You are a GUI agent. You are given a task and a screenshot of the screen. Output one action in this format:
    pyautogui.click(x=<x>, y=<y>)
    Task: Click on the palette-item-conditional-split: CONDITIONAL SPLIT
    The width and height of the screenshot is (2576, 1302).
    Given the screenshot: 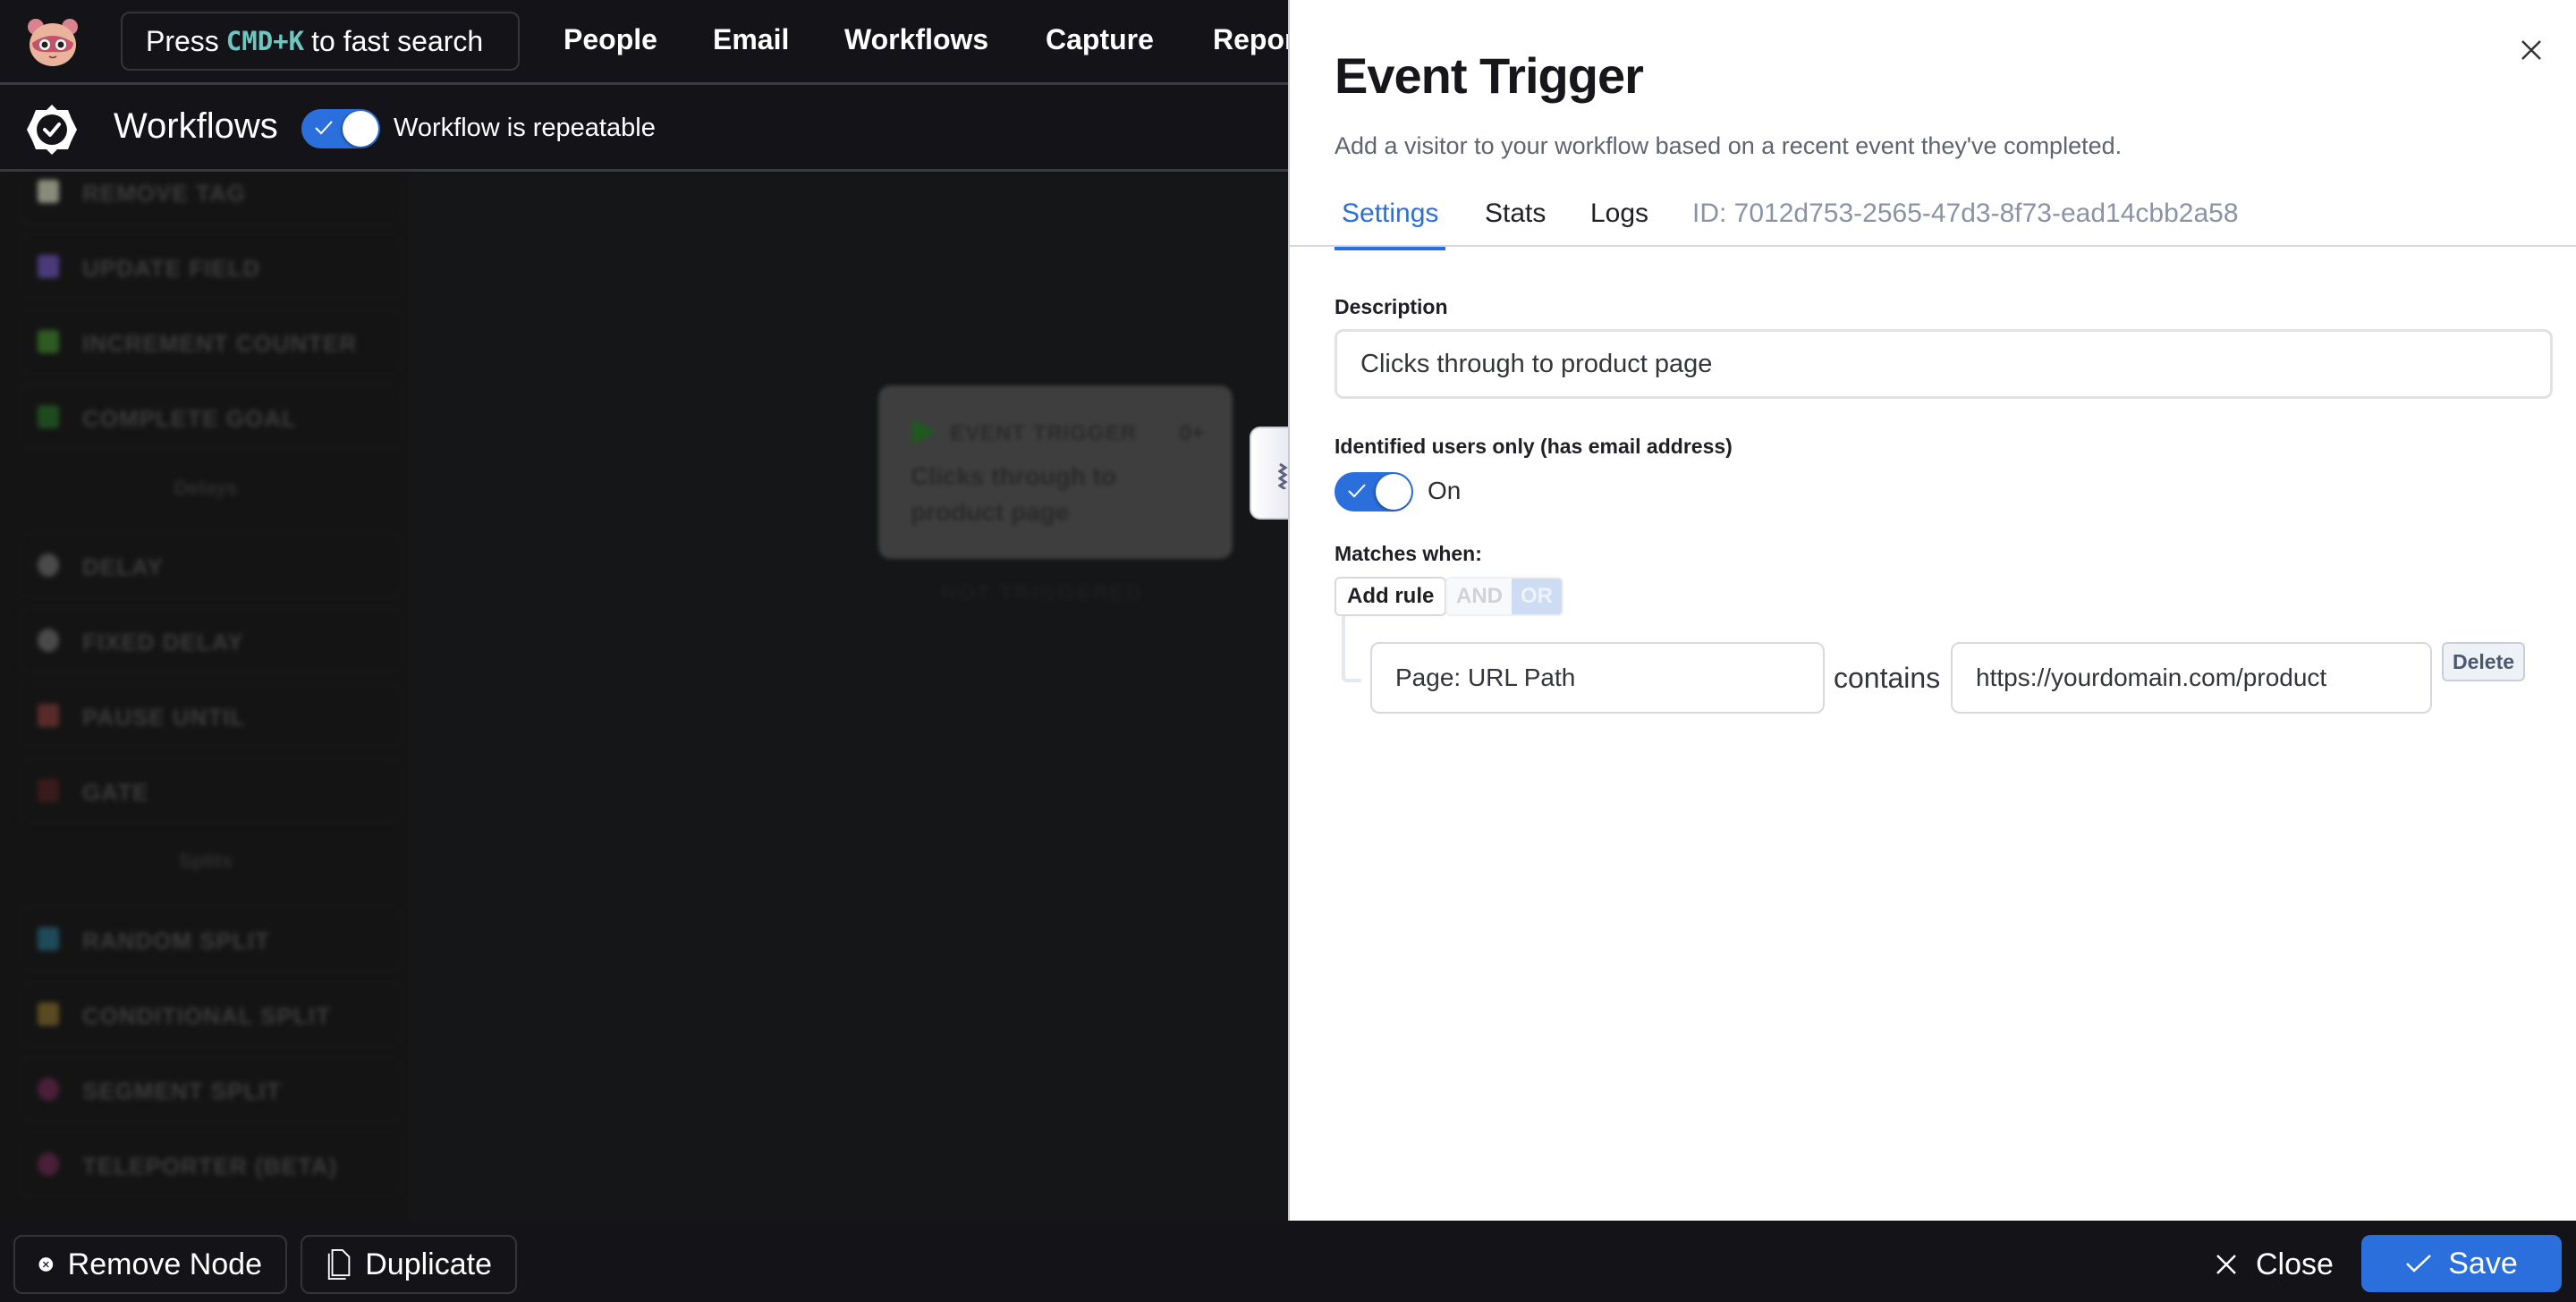 What is the action you would take?
    pyautogui.click(x=210, y=1014)
    